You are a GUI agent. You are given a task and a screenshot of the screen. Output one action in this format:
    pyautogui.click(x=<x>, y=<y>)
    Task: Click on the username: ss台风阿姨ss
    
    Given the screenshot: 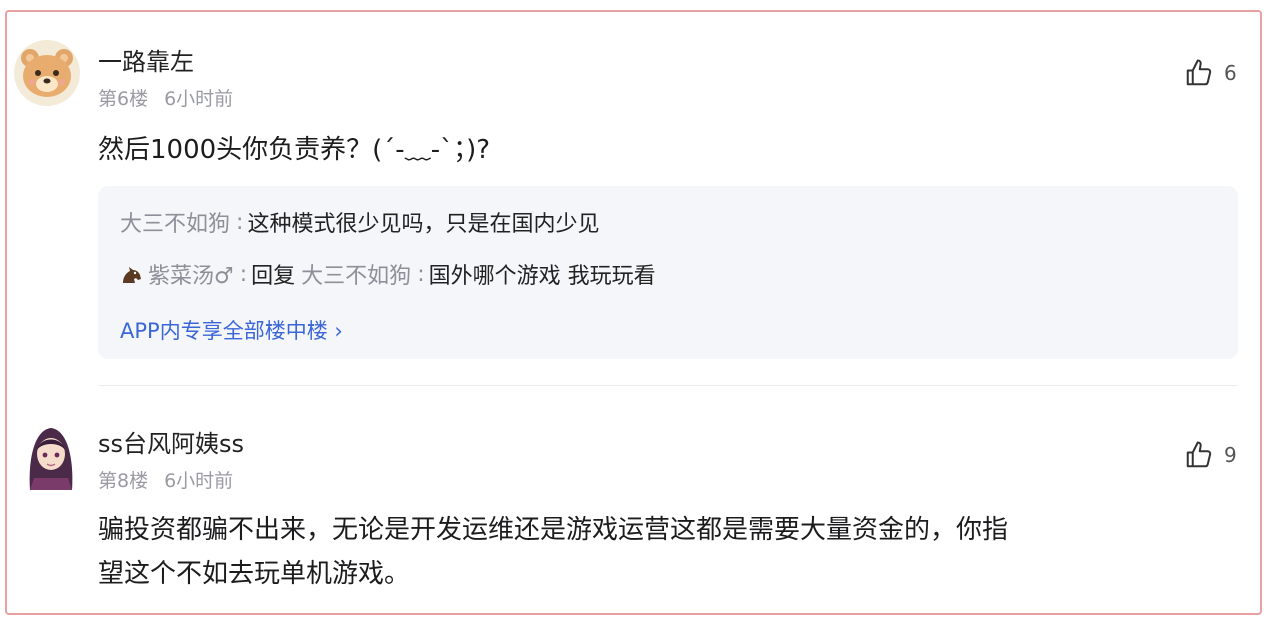 What is the action you would take?
    pyautogui.click(x=171, y=441)
    